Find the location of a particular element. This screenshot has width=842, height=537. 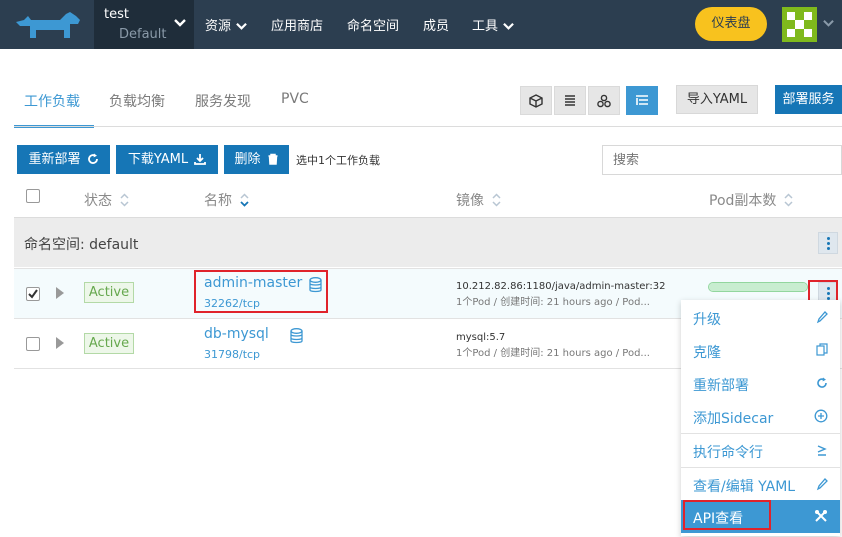

plus-circle-icon is located at coordinates (821, 416).